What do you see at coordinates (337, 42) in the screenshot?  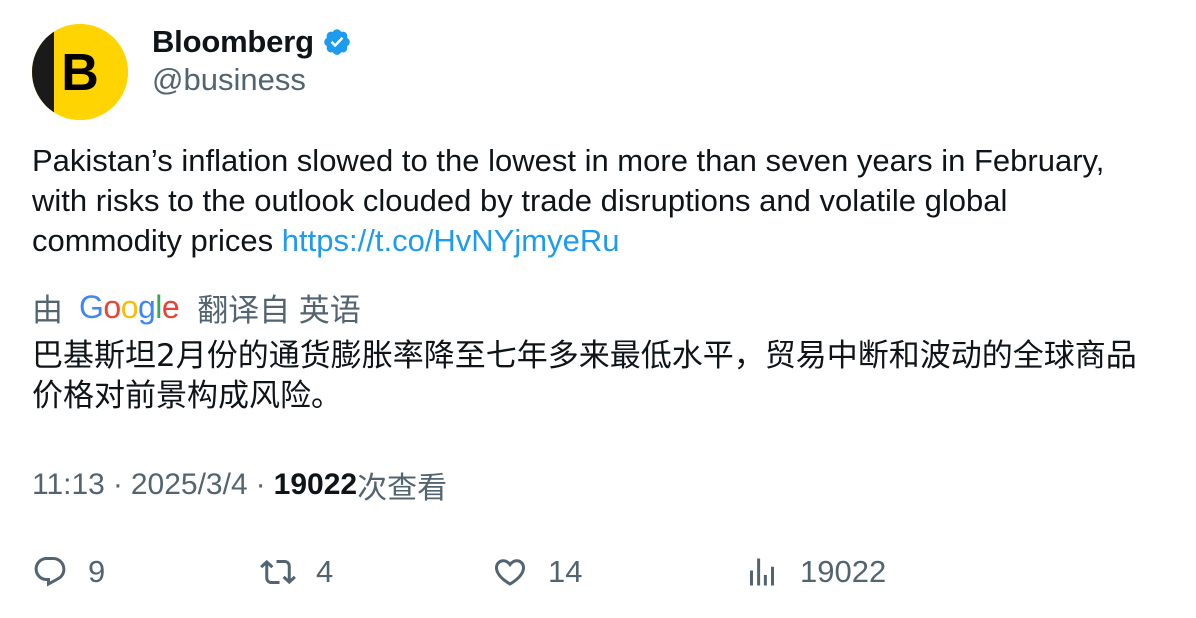 I see `verified-badge-icon` at bounding box center [337, 42].